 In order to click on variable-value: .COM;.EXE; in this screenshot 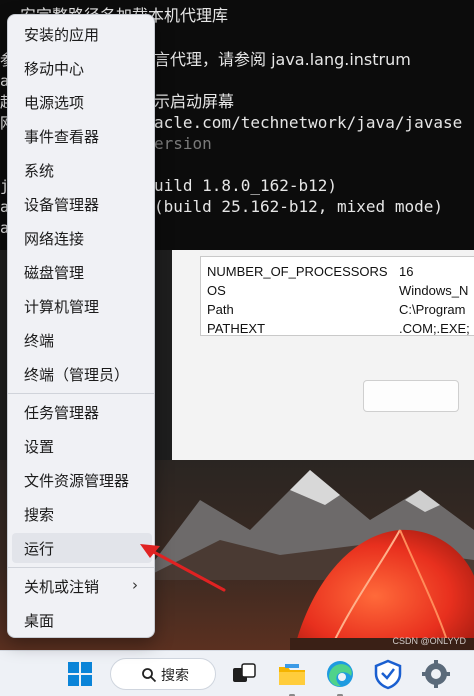, I will do `click(434, 328)`.